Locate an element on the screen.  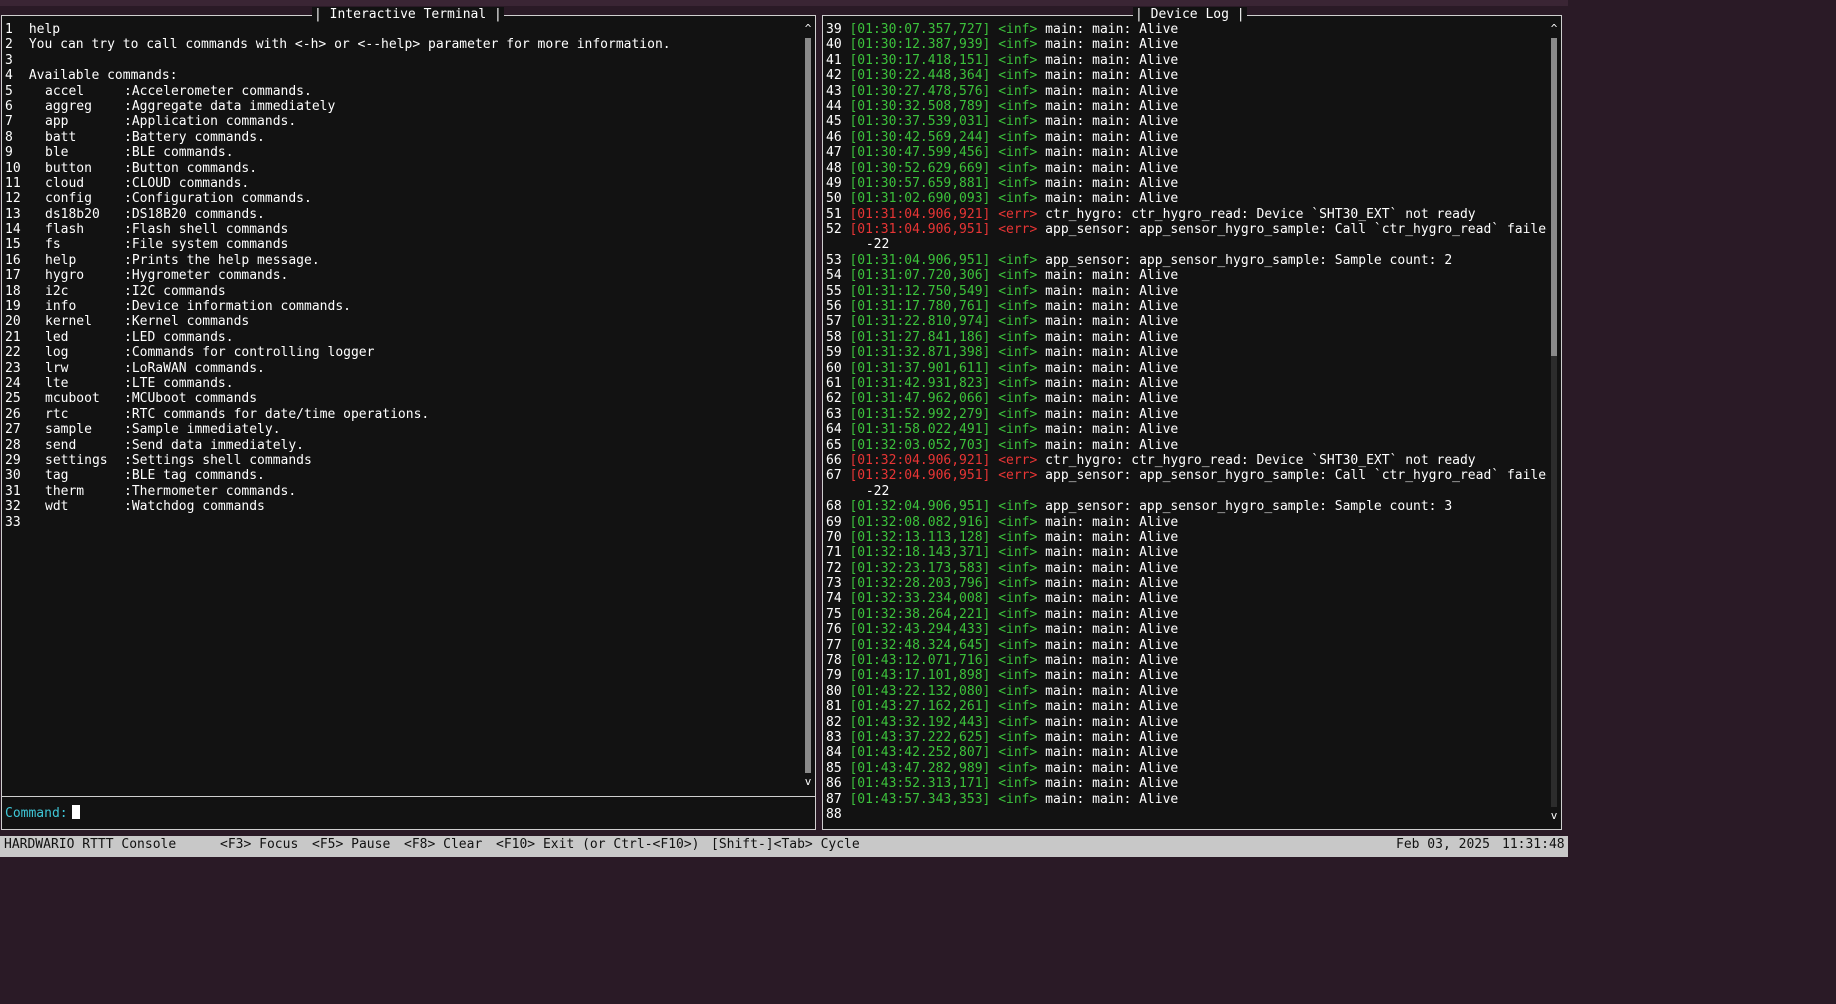
key-hint-clear: <F8> Clear is located at coordinates (443, 845).